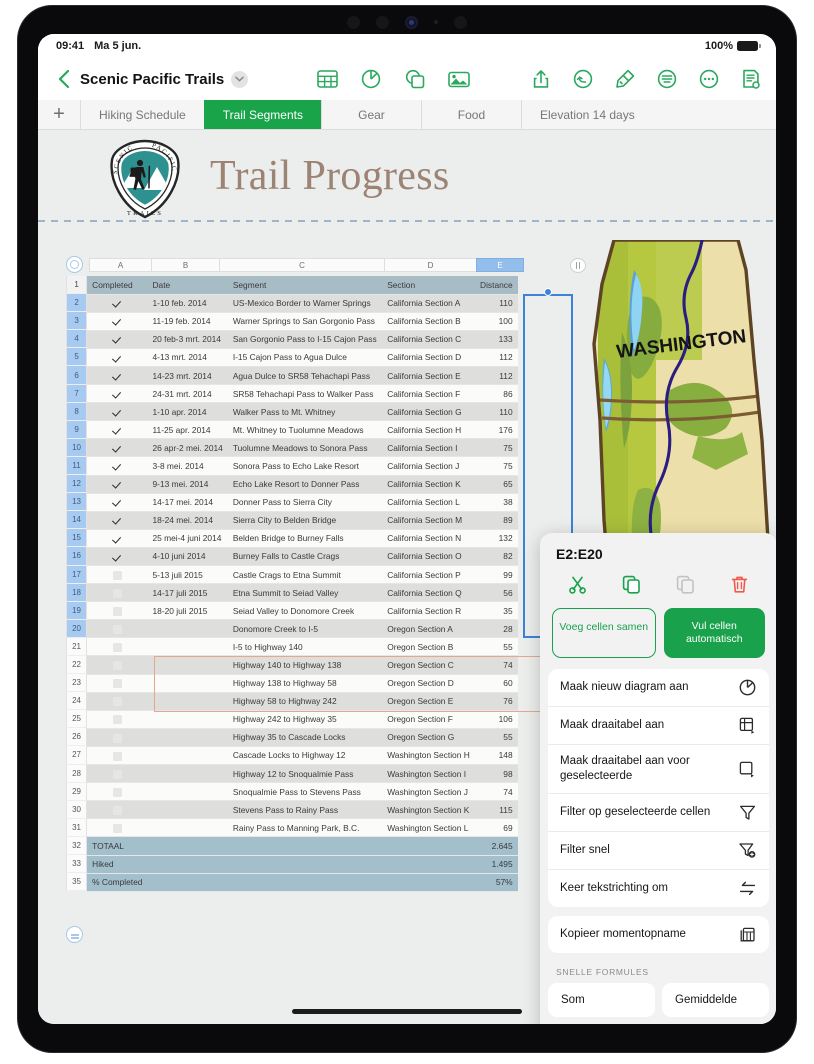  Describe the element at coordinates (428, 810) in the screenshot. I see `cell-section: Washington Section K` at that location.